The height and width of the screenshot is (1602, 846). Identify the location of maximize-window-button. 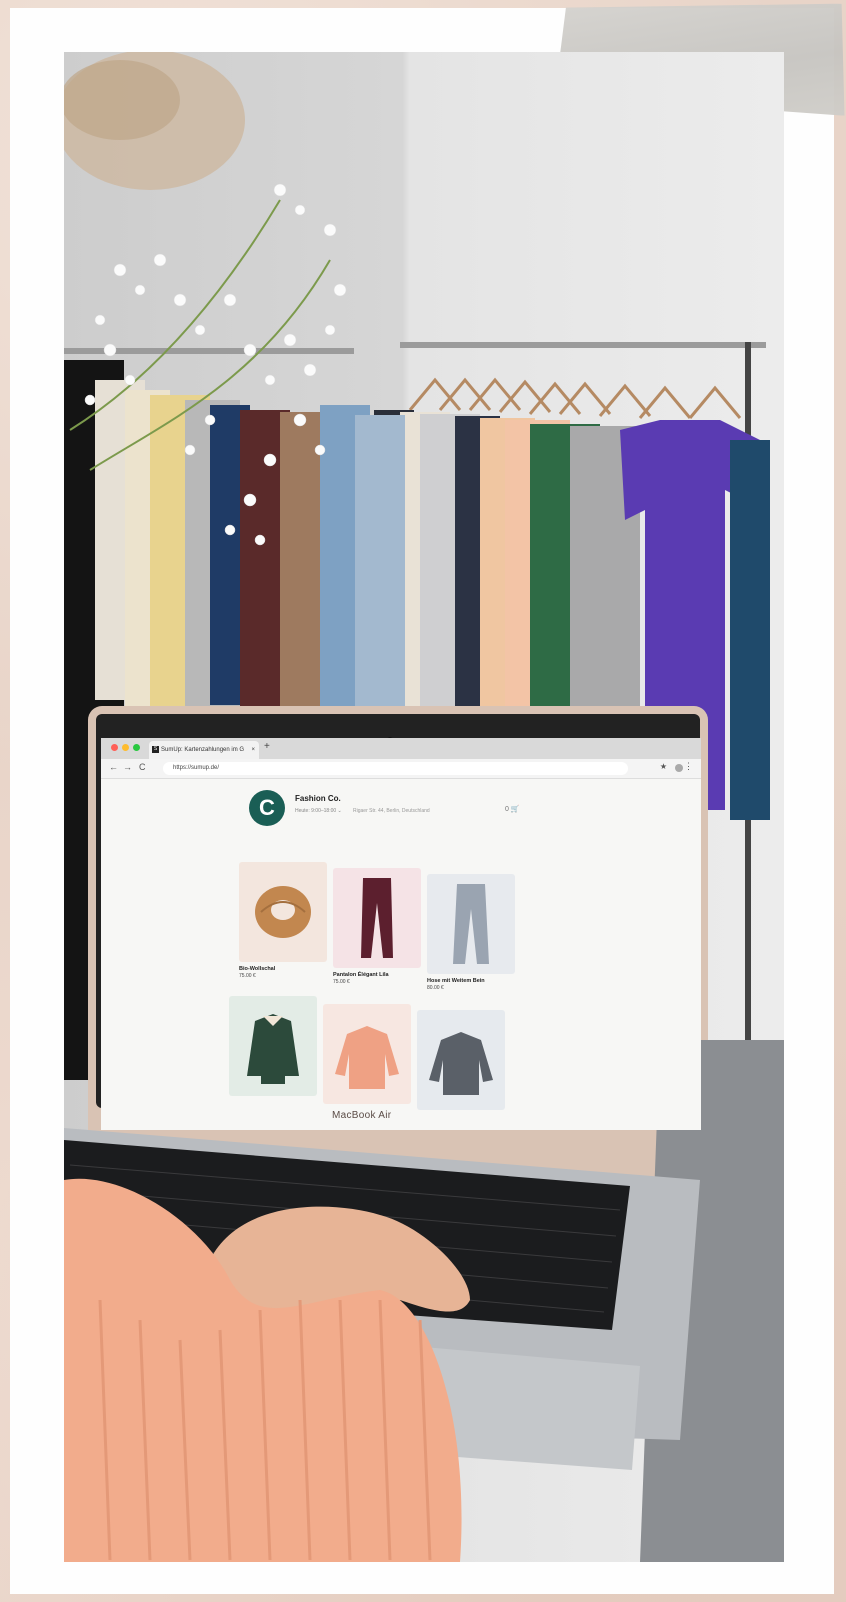
(136, 747).